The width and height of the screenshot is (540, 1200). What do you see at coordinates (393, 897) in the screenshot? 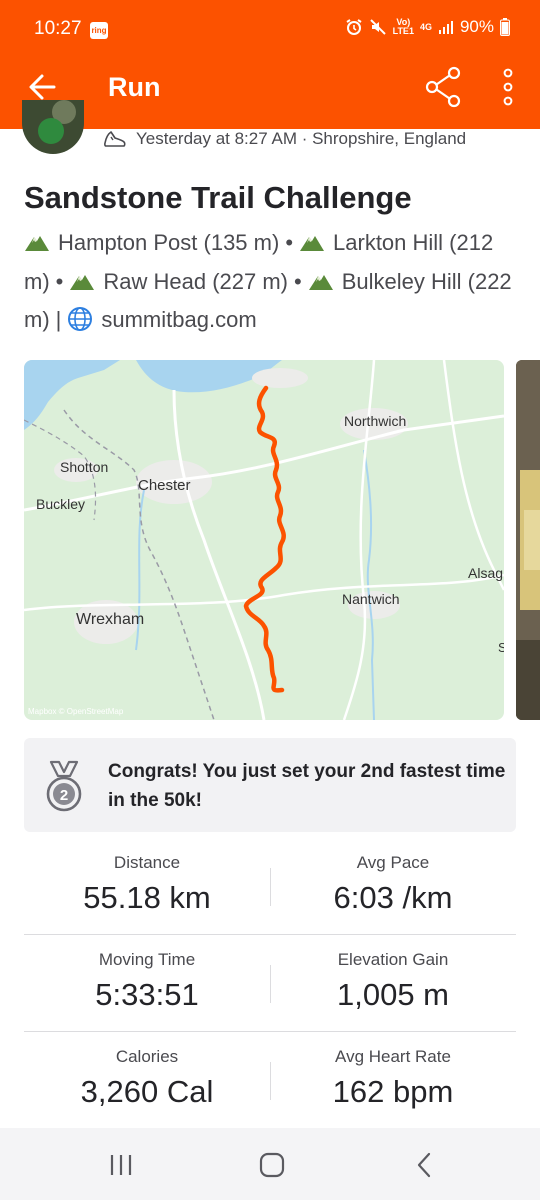
I see `stat-value: 6:03 /km` at bounding box center [393, 897].